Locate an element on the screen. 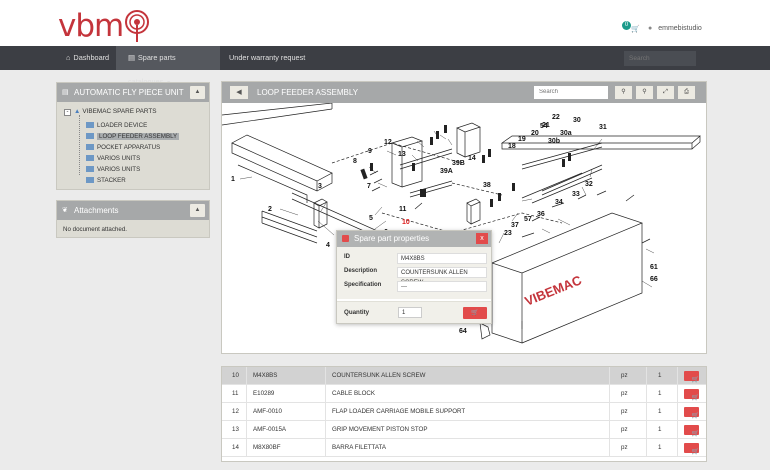 Image resolution: width=770 pixels, height=470 pixels. drawing-search-input is located at coordinates (571, 92).